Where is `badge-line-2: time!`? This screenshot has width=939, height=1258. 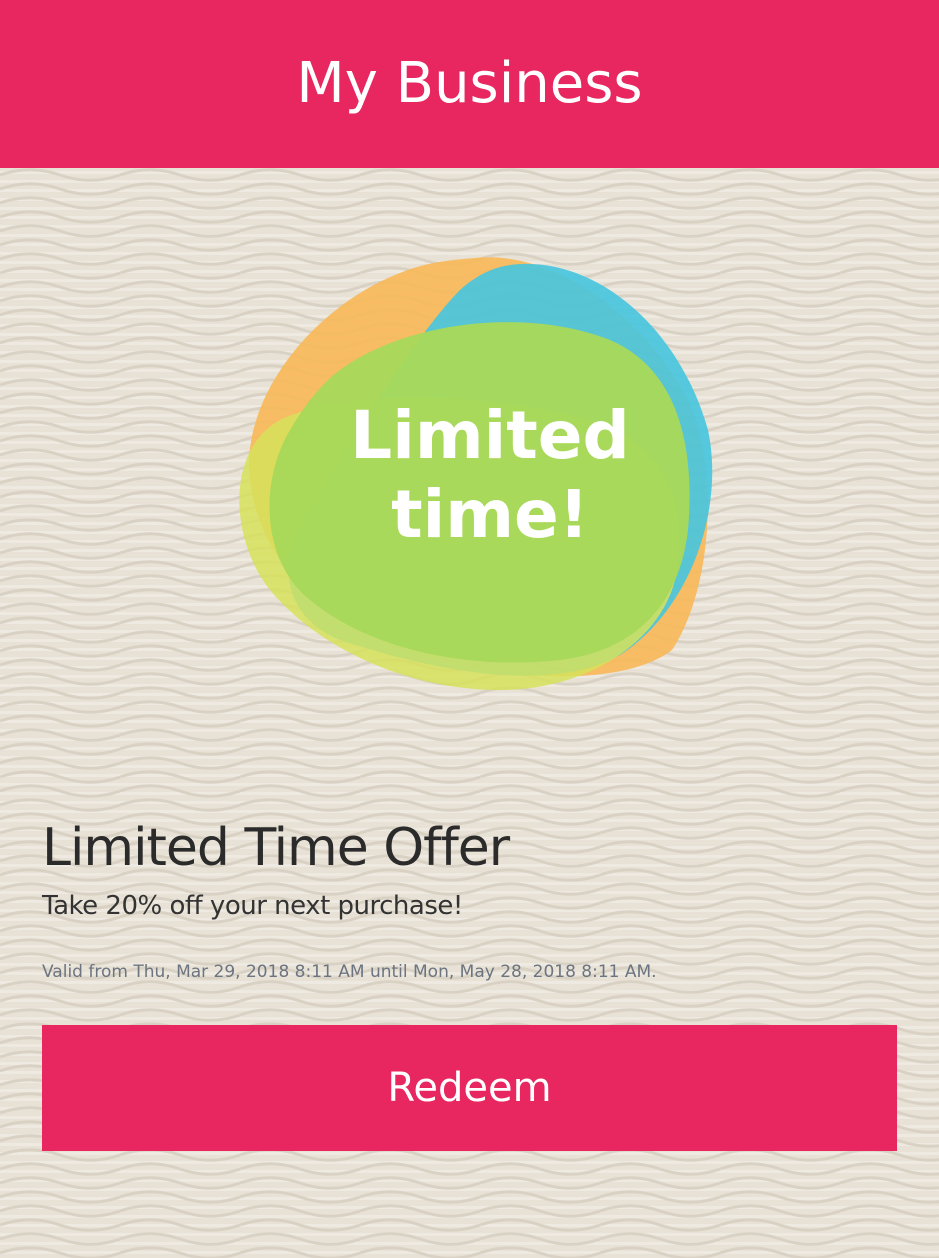
badge-line-2: time! is located at coordinates (490, 514).